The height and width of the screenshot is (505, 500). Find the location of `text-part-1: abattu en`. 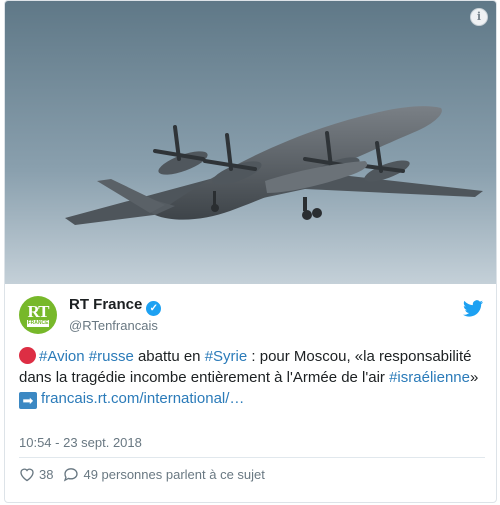

text-part-1: abattu en is located at coordinates (169, 356).